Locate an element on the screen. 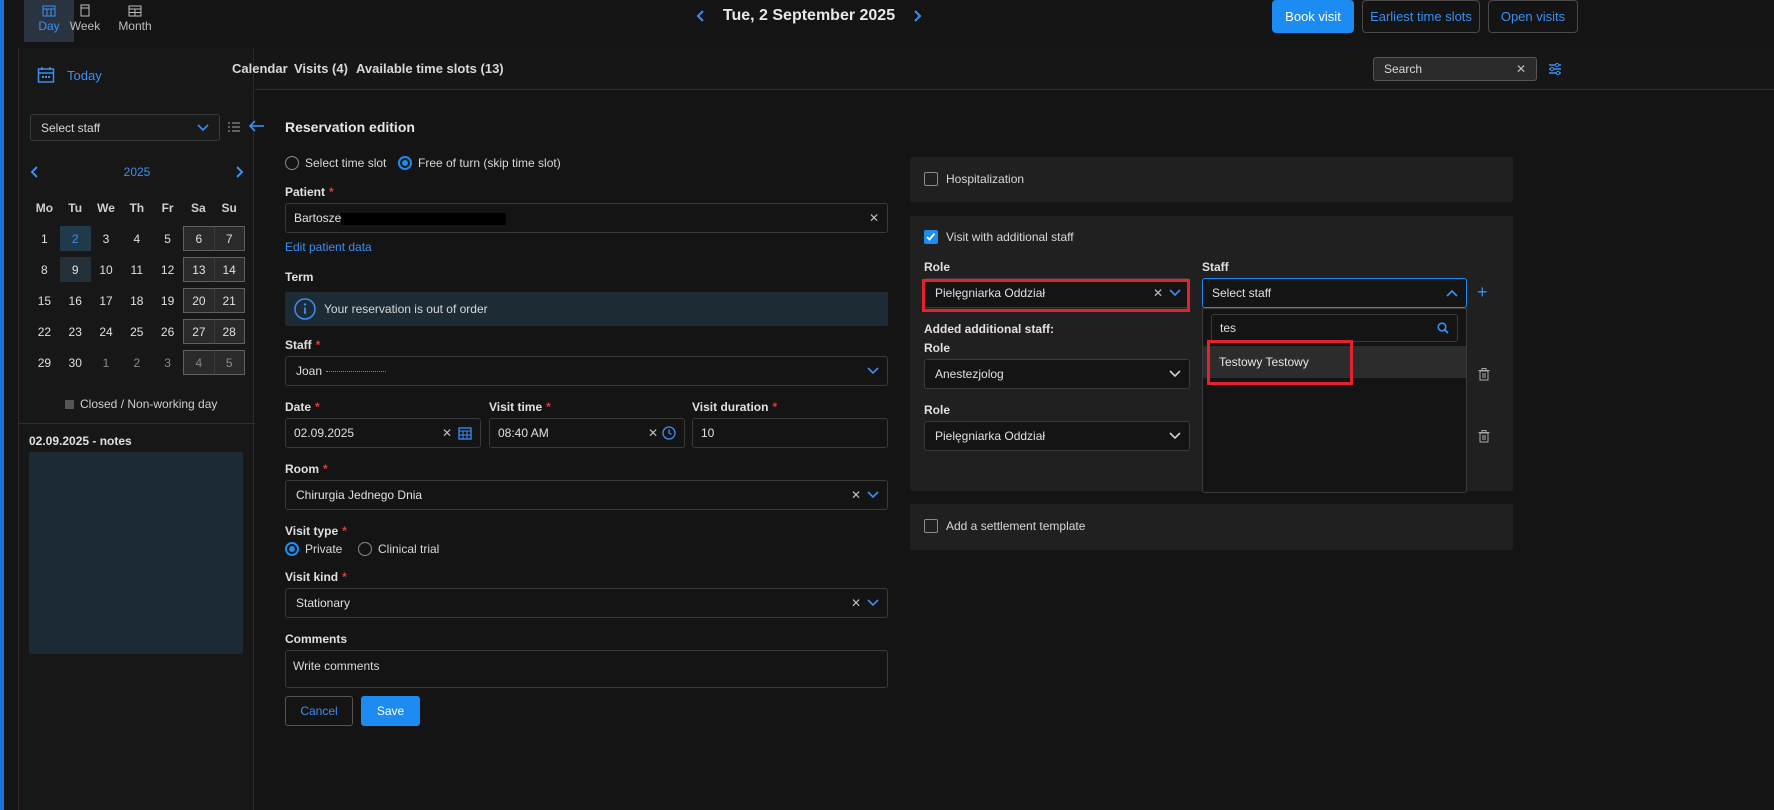  calendar-day-cell: 6 is located at coordinates (198, 238).